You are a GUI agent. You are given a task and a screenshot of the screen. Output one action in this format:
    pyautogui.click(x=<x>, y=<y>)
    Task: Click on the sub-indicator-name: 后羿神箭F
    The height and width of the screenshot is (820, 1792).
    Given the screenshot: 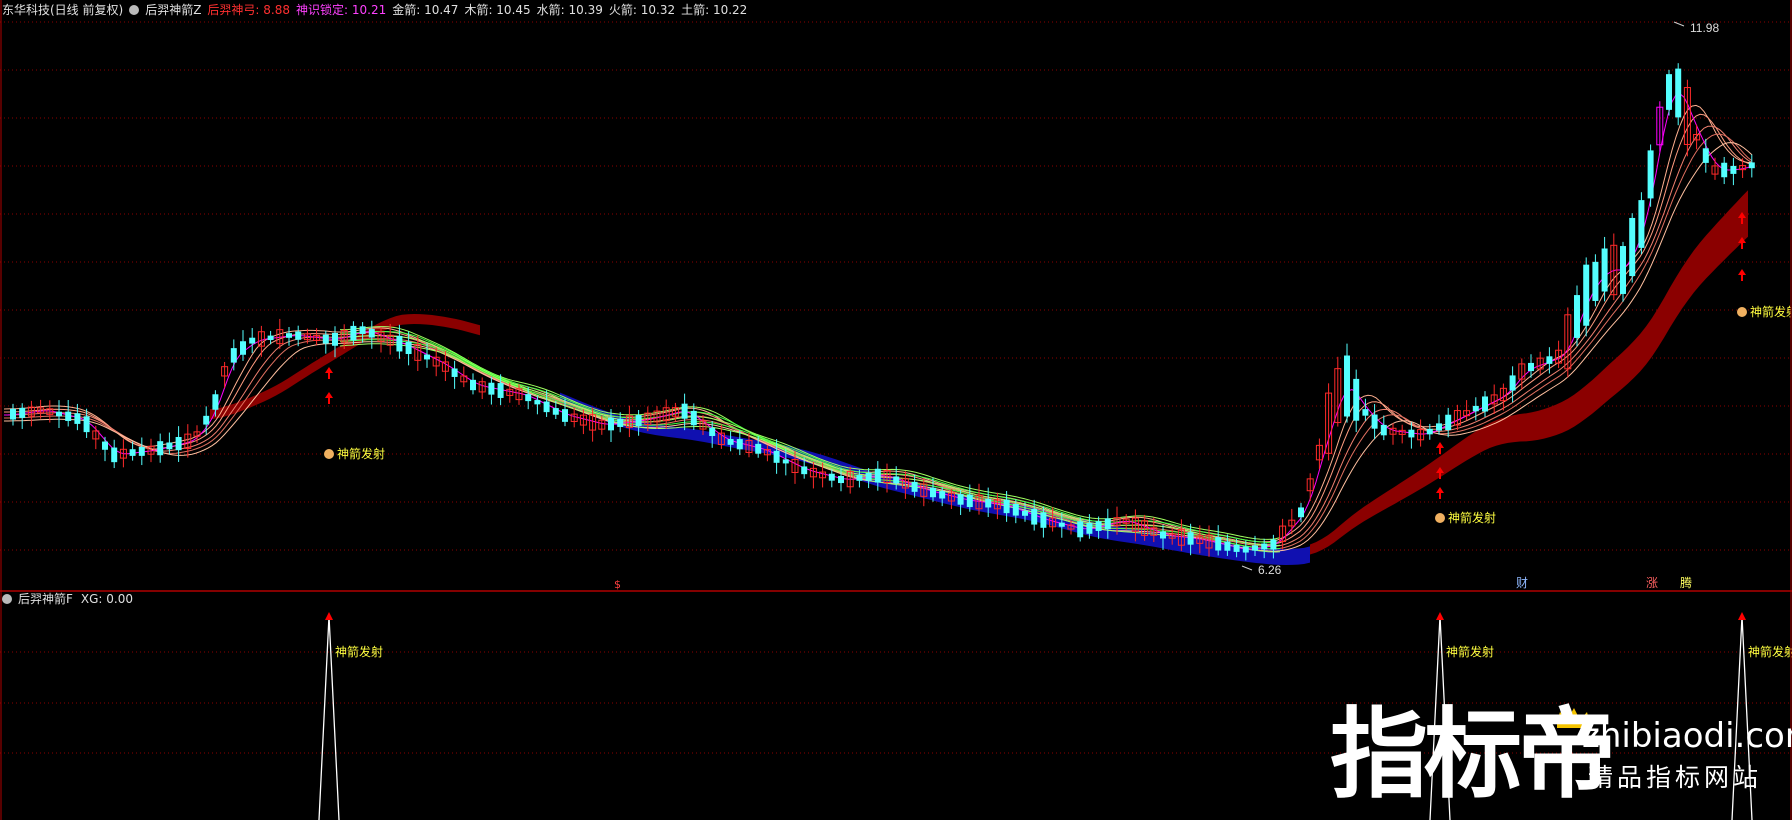 What is the action you would take?
    pyautogui.click(x=45, y=599)
    